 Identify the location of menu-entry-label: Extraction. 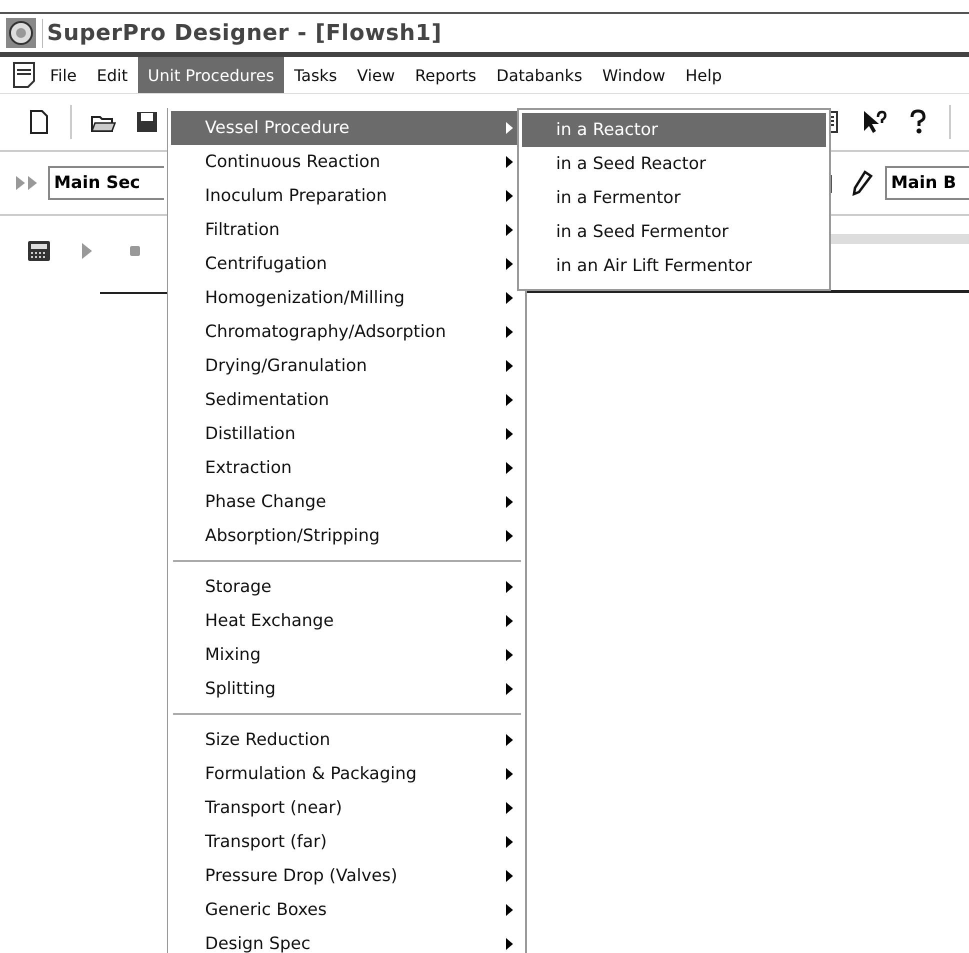
(248, 468).